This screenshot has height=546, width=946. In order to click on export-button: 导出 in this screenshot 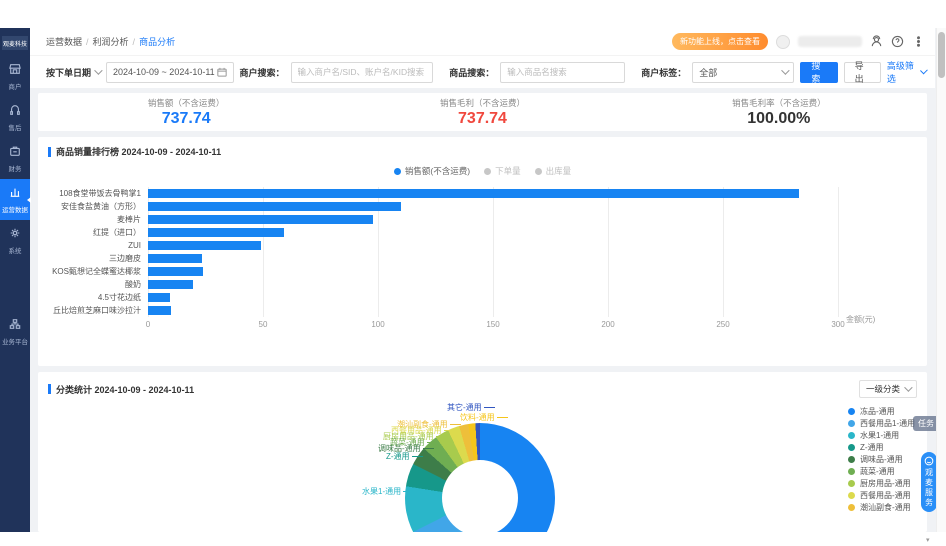, I will do `click(862, 72)`.